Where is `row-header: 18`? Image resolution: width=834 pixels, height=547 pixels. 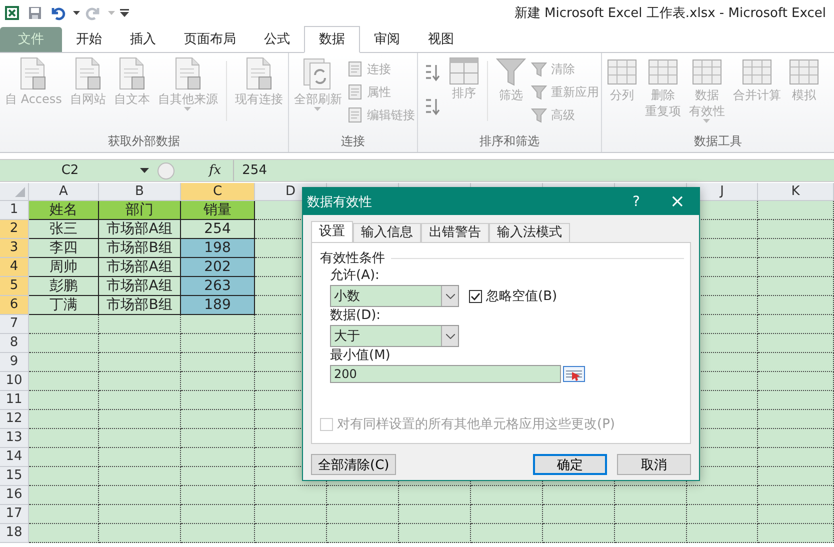
row-header: 18 is located at coordinates (14, 533).